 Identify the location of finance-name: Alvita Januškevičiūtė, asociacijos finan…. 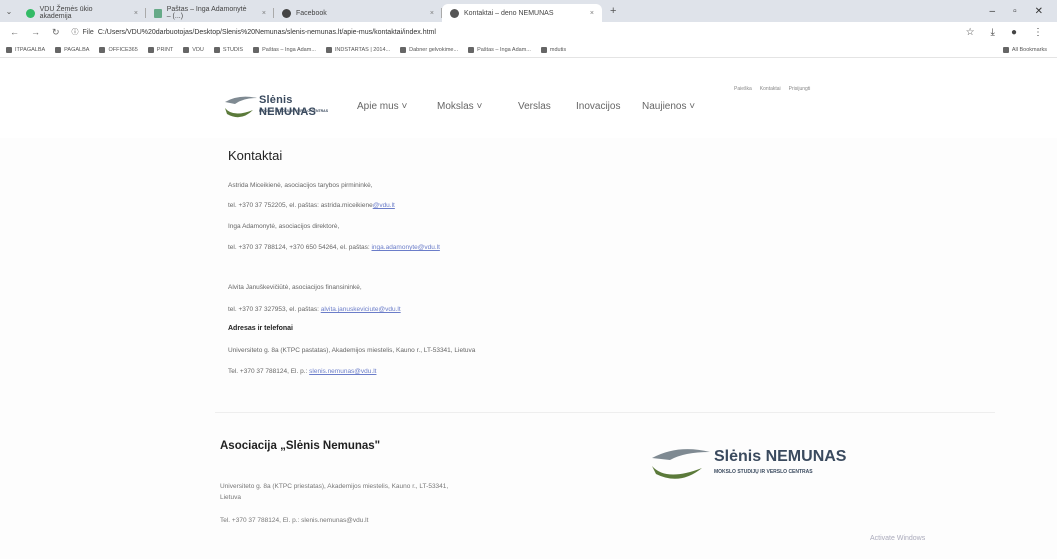
(295, 287).